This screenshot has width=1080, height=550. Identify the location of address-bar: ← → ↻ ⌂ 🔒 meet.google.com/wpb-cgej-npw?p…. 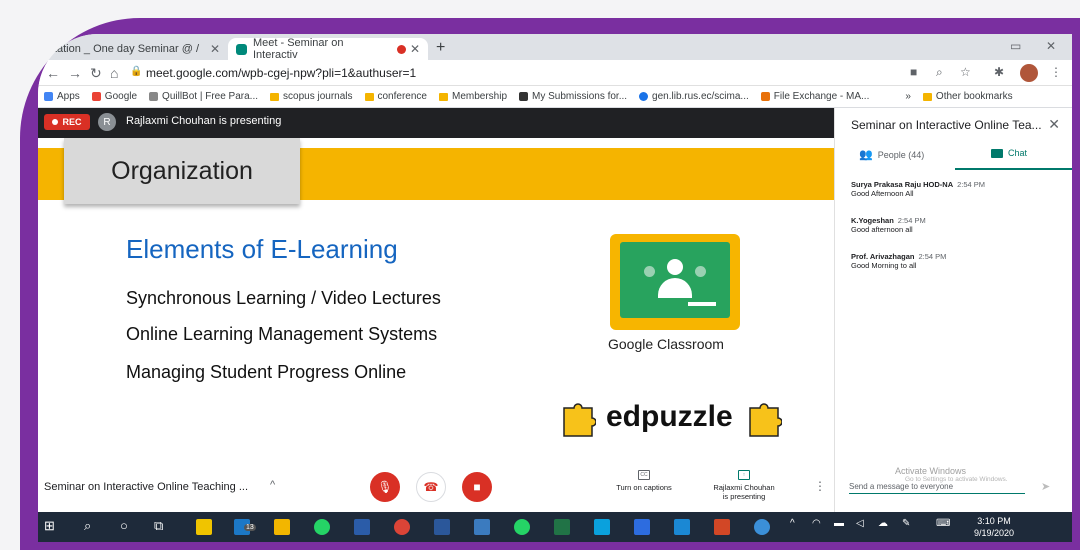
(555, 73).